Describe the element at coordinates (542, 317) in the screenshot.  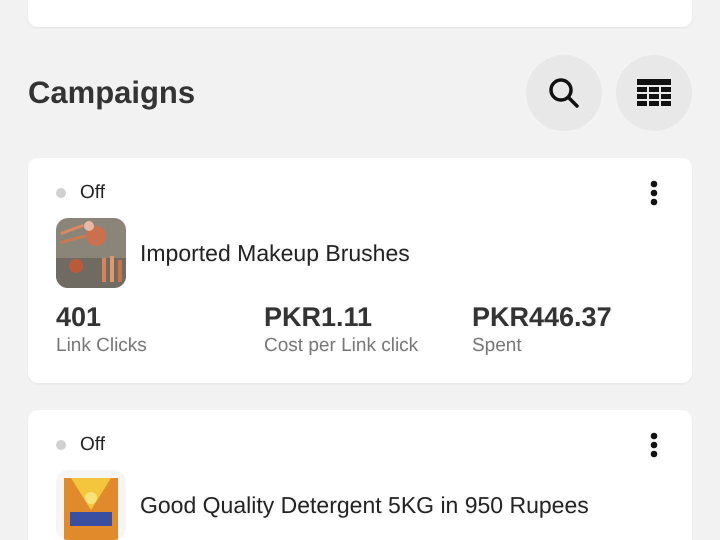
I see `metric-value: PKR446.37` at that location.